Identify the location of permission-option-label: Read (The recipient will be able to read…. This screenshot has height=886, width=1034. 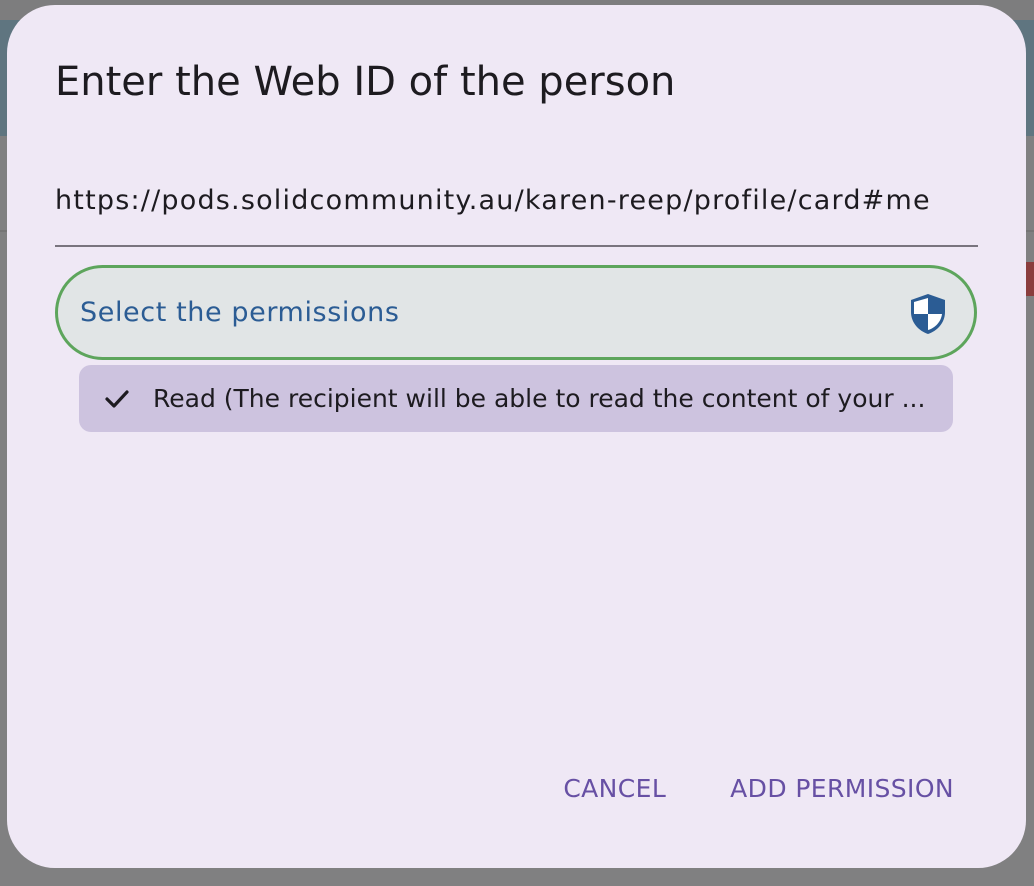
(539, 398).